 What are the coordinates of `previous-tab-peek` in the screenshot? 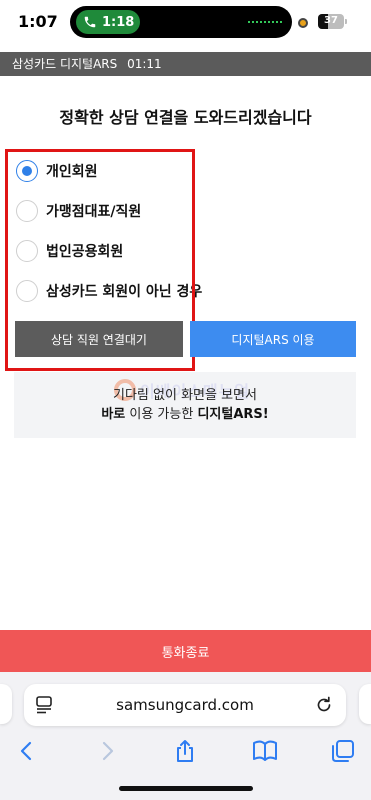 It's located at (6, 704).